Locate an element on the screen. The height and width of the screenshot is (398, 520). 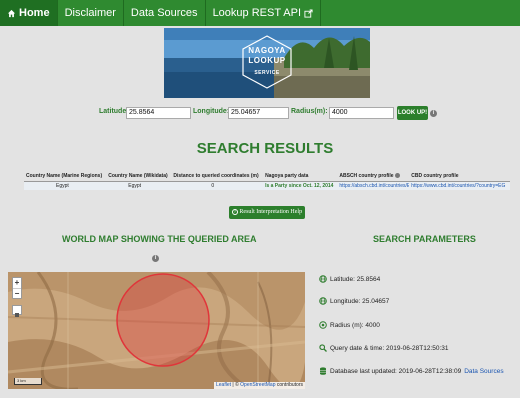
param-latitude: Latitude: 25.8564 is located at coordinates (349, 279).